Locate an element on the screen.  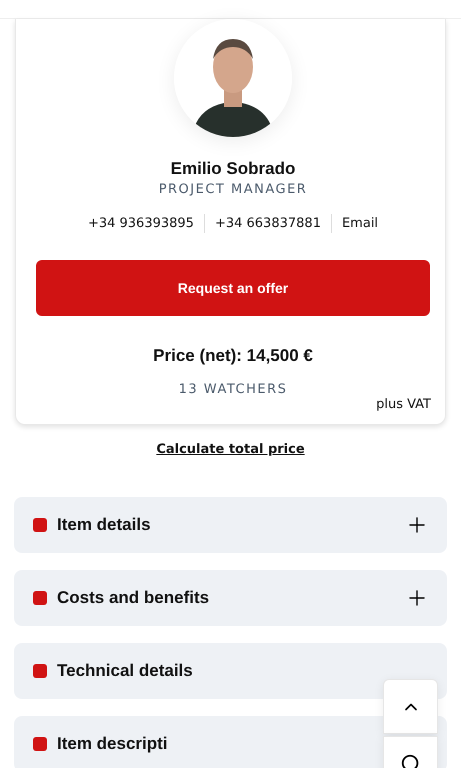
accordion-header: Item details is located at coordinates (230, 525).